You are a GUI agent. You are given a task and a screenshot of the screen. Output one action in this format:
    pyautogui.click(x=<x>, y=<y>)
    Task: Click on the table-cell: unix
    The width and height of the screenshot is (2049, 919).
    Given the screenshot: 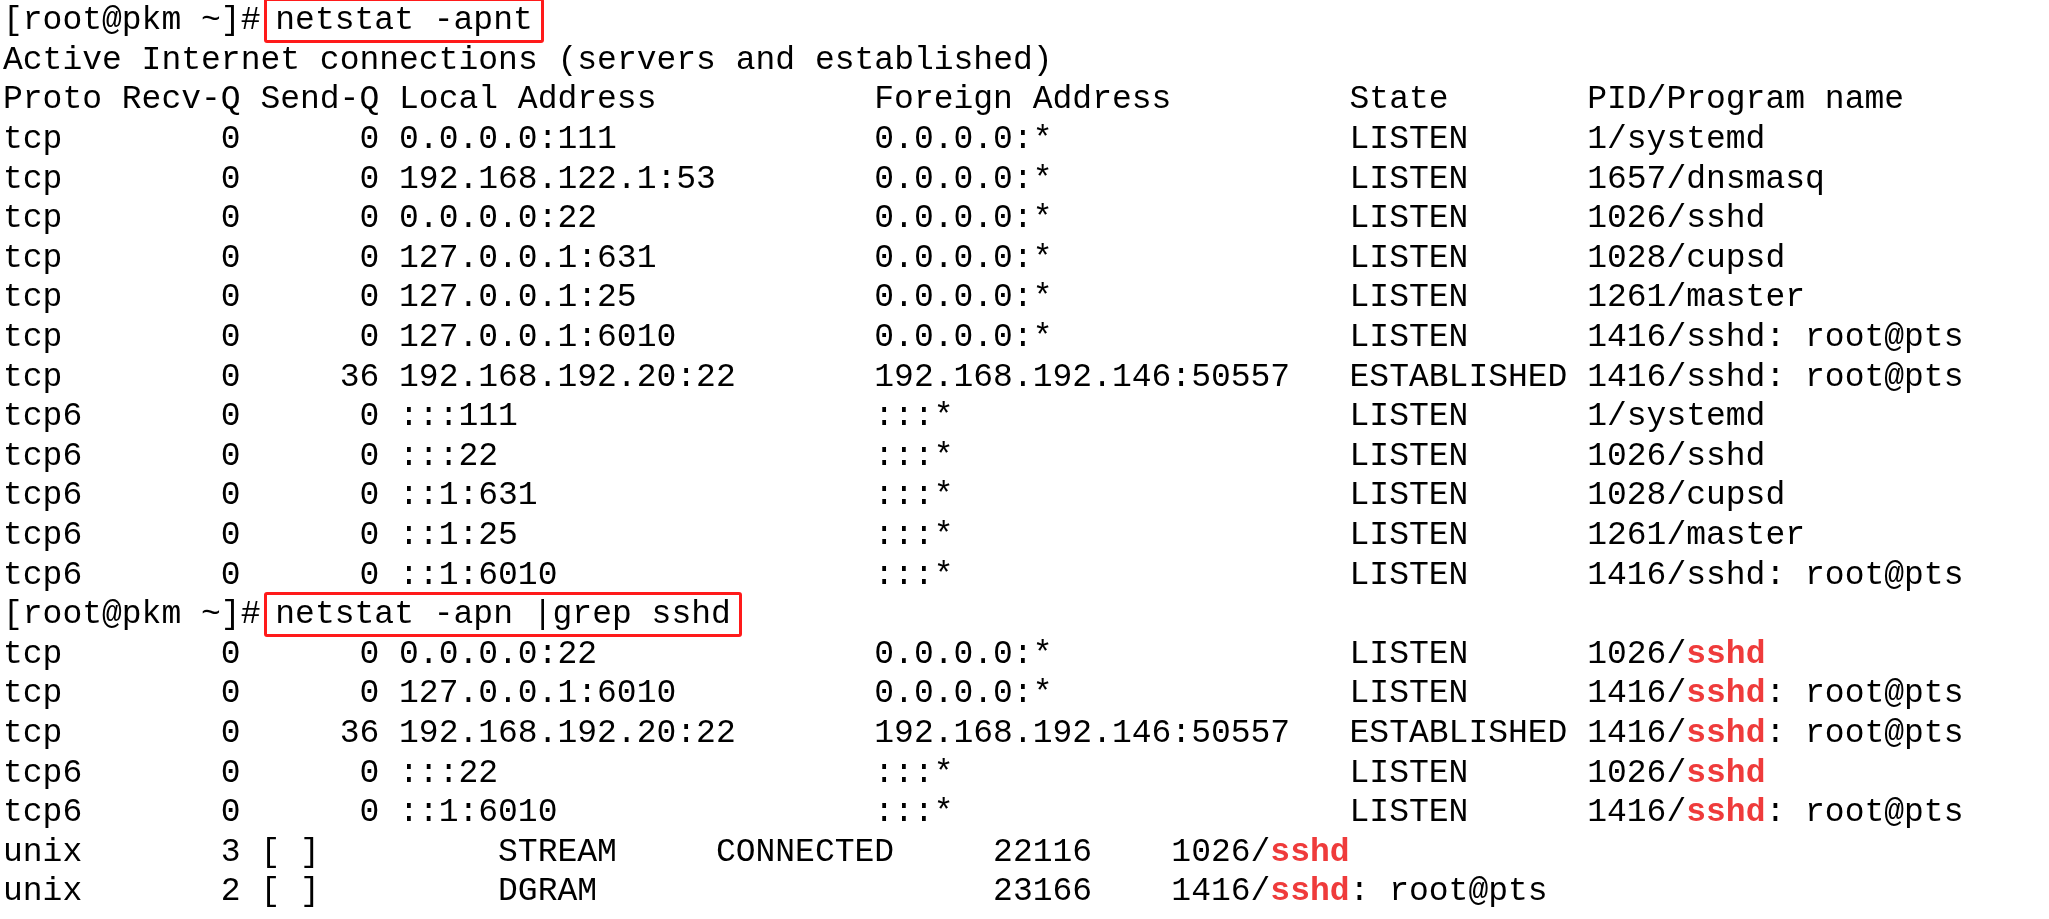 What is the action you would take?
    pyautogui.click(x=43, y=892)
    